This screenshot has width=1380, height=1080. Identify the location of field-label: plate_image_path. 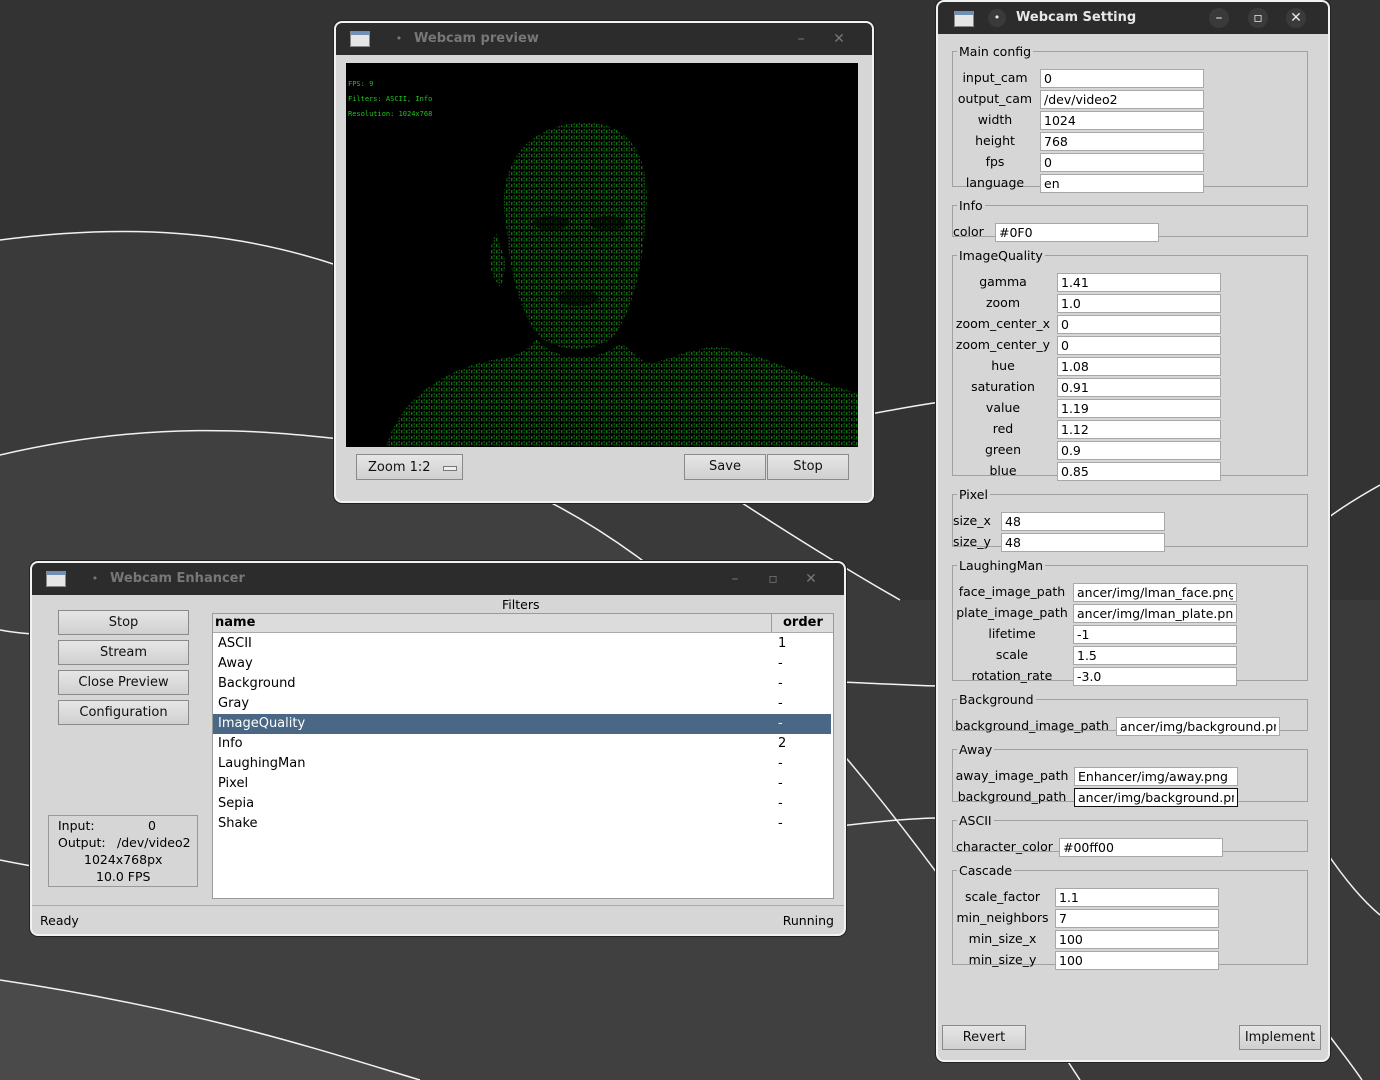
(1012, 612).